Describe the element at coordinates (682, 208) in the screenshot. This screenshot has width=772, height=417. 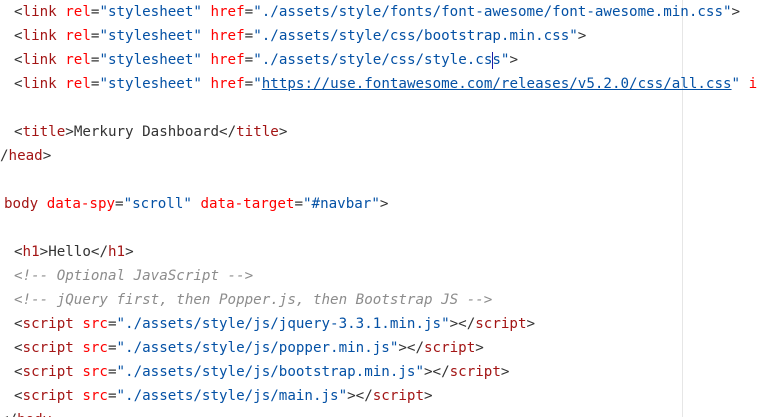
I see `vertical-ruler-guide` at that location.